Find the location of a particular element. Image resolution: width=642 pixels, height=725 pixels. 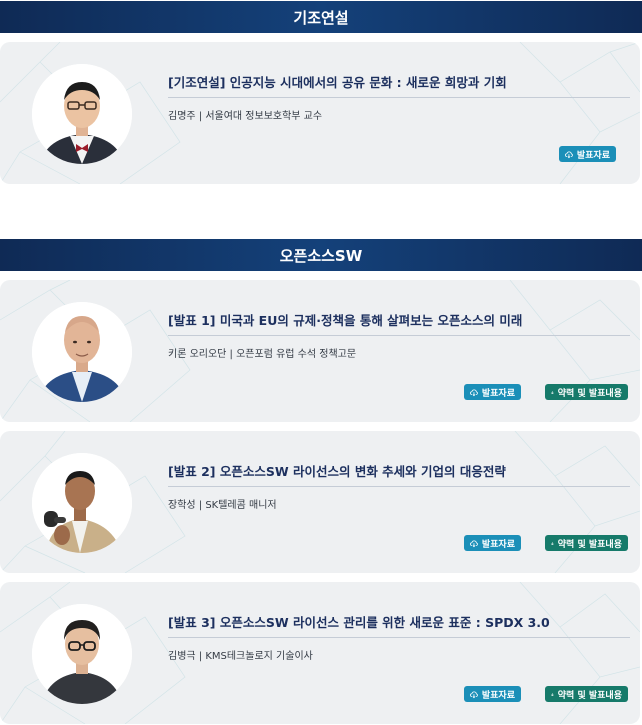

speaker-info: 장학성 | SK텔레콤 매니저 is located at coordinates (222, 505).